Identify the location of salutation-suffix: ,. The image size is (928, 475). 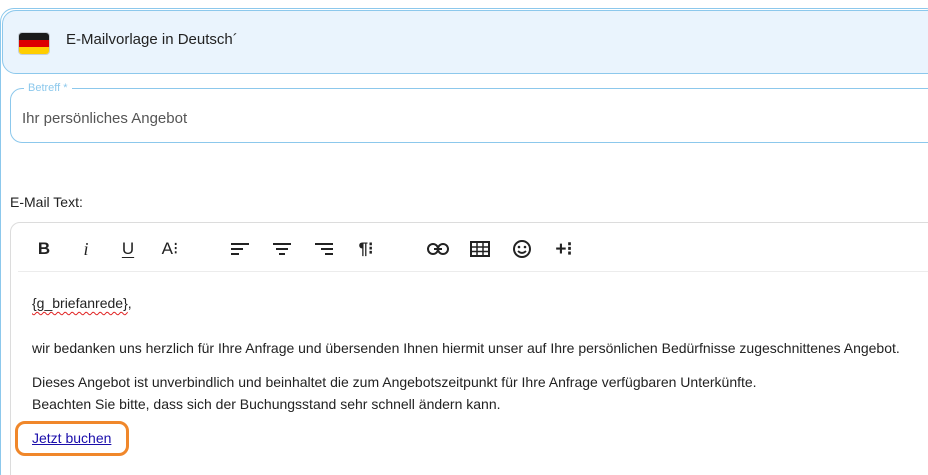
(129, 303).